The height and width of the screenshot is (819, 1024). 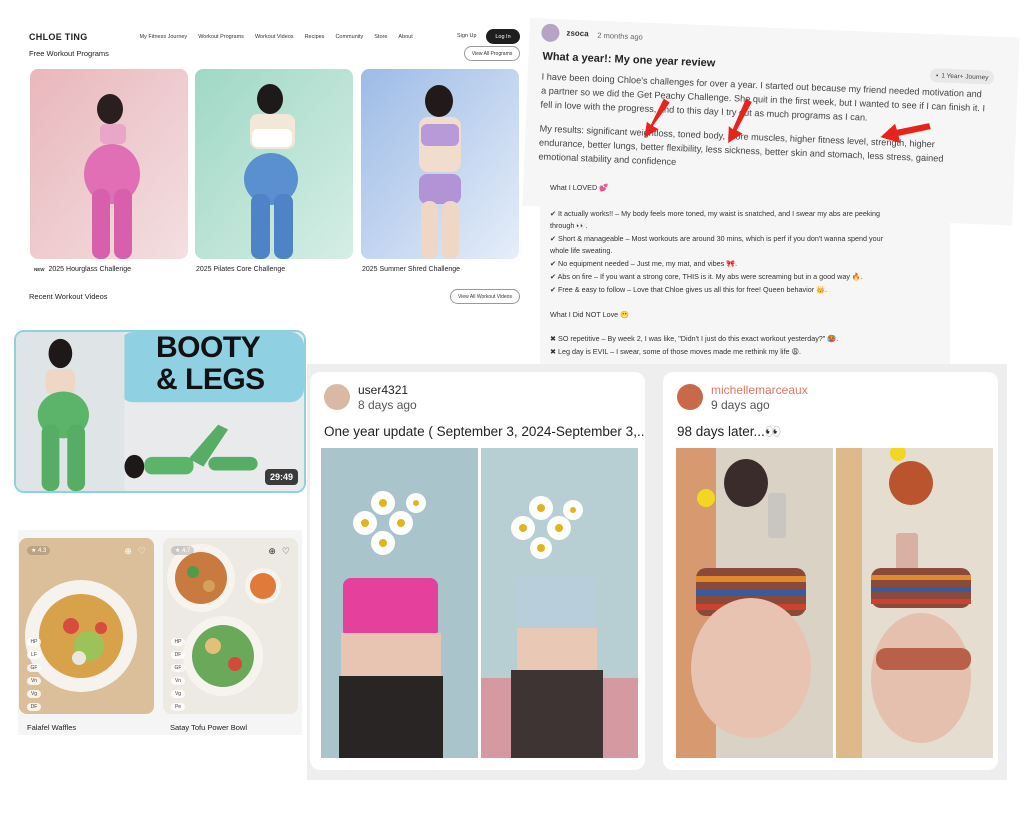 What do you see at coordinates (629, 60) in the screenshot?
I see `review-title: What a year!: My one year review` at bounding box center [629, 60].